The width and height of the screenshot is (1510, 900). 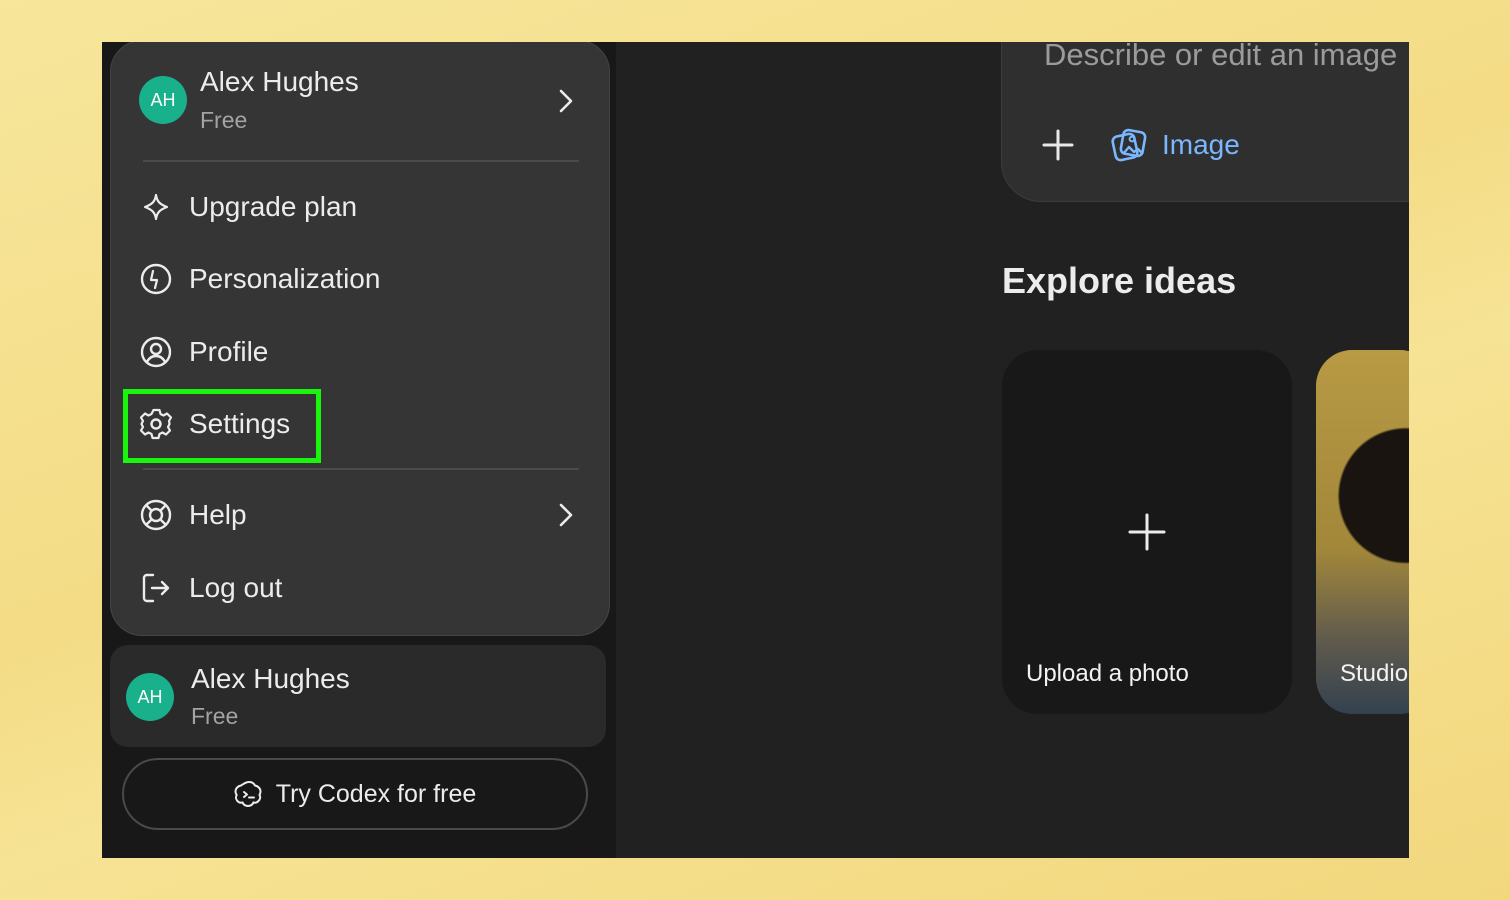 I want to click on image-button-label: Image, so click(x=1201, y=144).